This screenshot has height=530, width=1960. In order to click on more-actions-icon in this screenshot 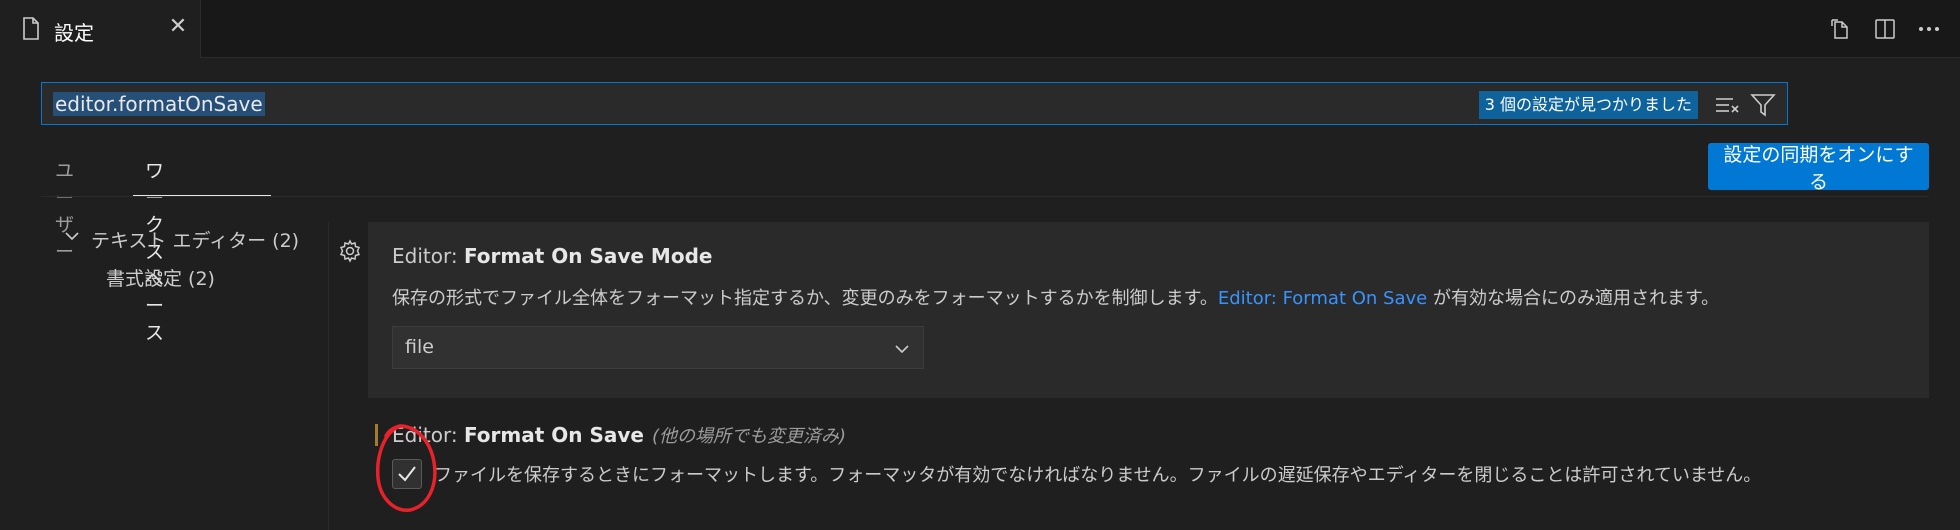, I will do `click(1929, 29)`.